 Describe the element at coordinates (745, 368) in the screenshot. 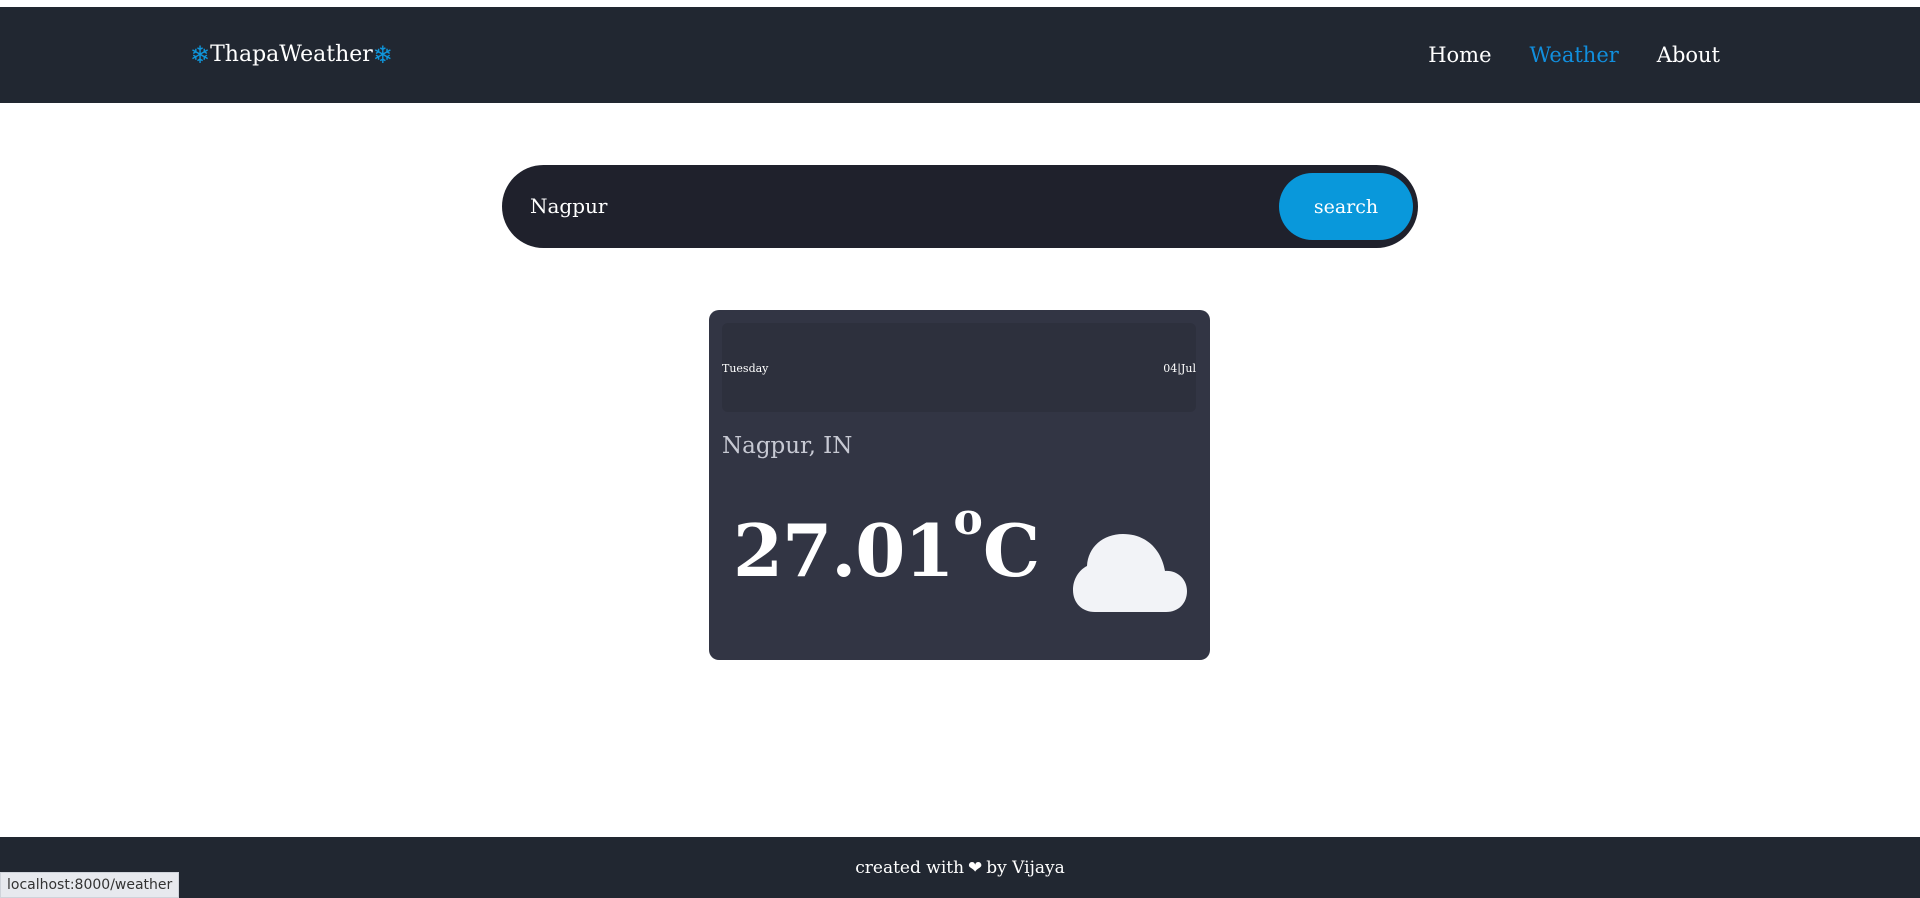

I see `weather-day: Tuesday` at that location.